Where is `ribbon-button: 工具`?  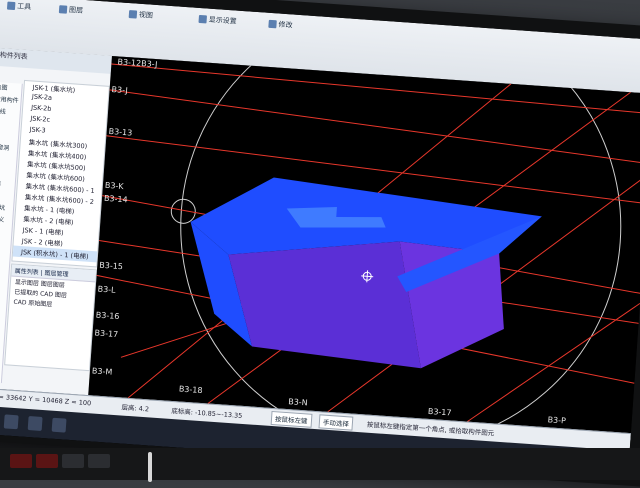
ribbon-button: 工具 is located at coordinates (19, 7).